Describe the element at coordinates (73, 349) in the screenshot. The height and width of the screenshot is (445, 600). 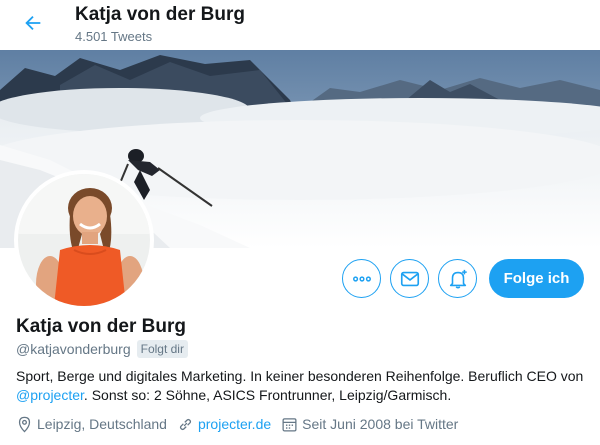
I see `profile-handle: @katjavonderburg` at that location.